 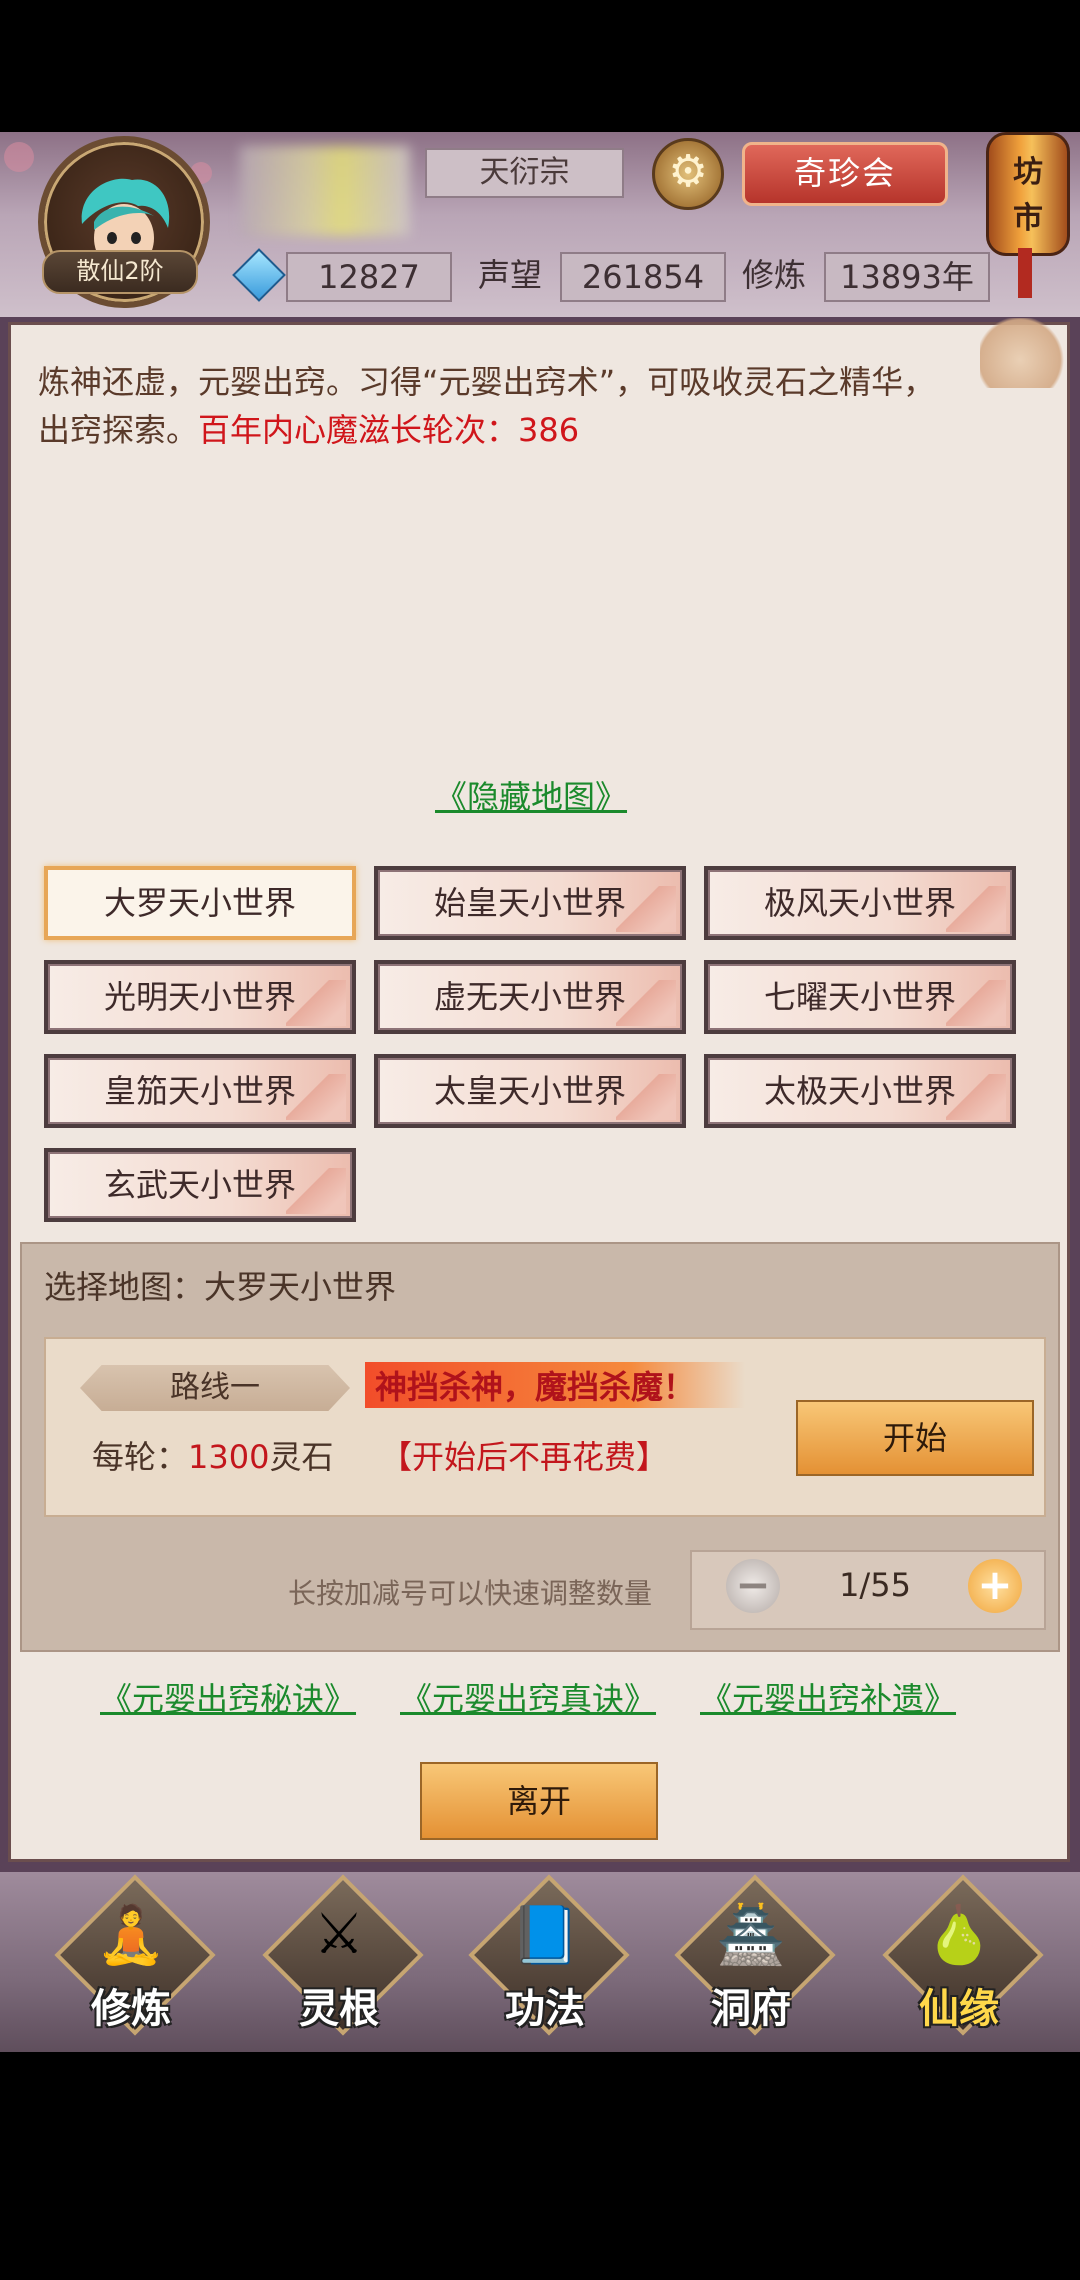 I want to click on map-button-huangjiatian: 皇笳天小世界, so click(x=200, y=1091).